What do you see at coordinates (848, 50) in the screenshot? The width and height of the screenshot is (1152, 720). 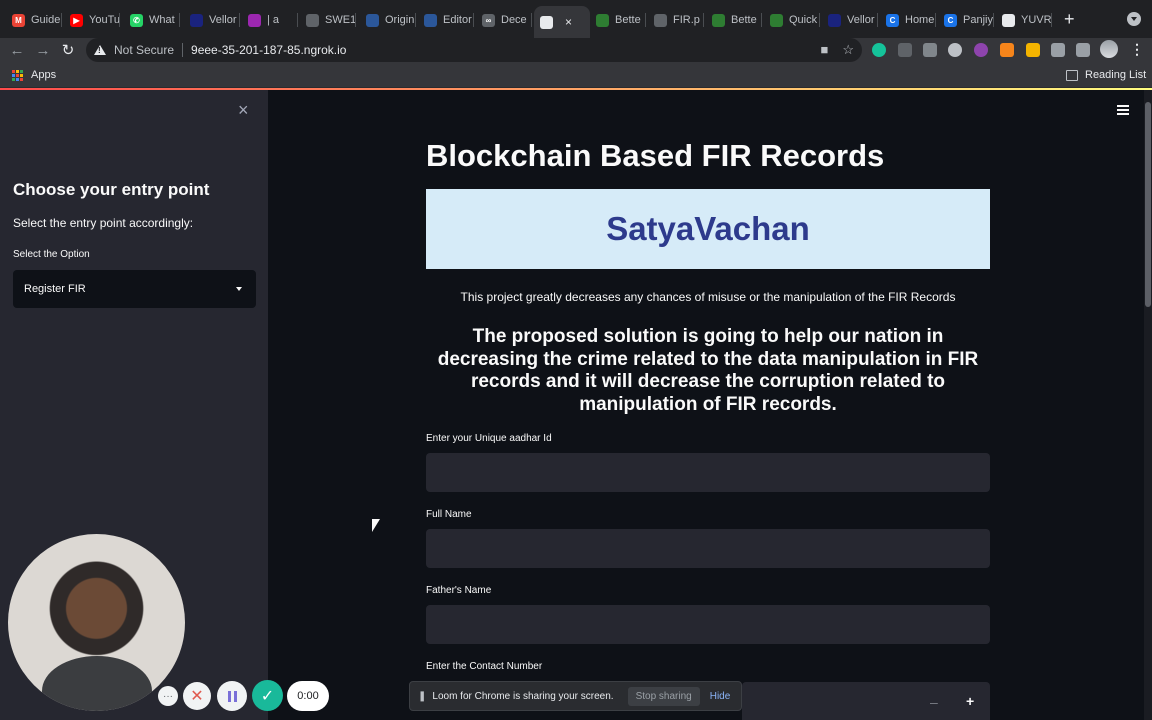 I see `bookmark-star-icon: ☆` at bounding box center [848, 50].